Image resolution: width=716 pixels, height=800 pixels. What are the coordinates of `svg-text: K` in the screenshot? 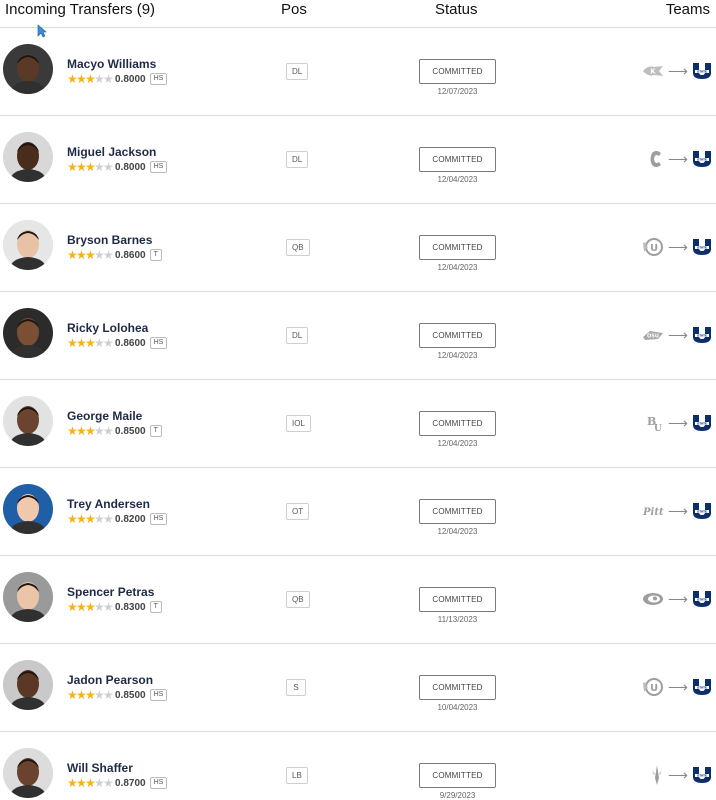 It's located at (653, 72).